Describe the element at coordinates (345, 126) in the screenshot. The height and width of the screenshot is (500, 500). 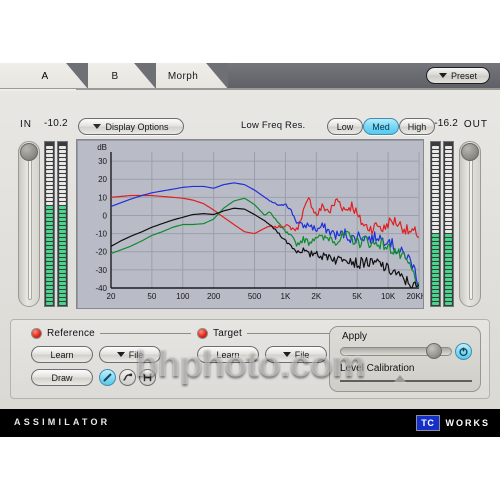
I see `low-freq-res-low-button: Low` at that location.